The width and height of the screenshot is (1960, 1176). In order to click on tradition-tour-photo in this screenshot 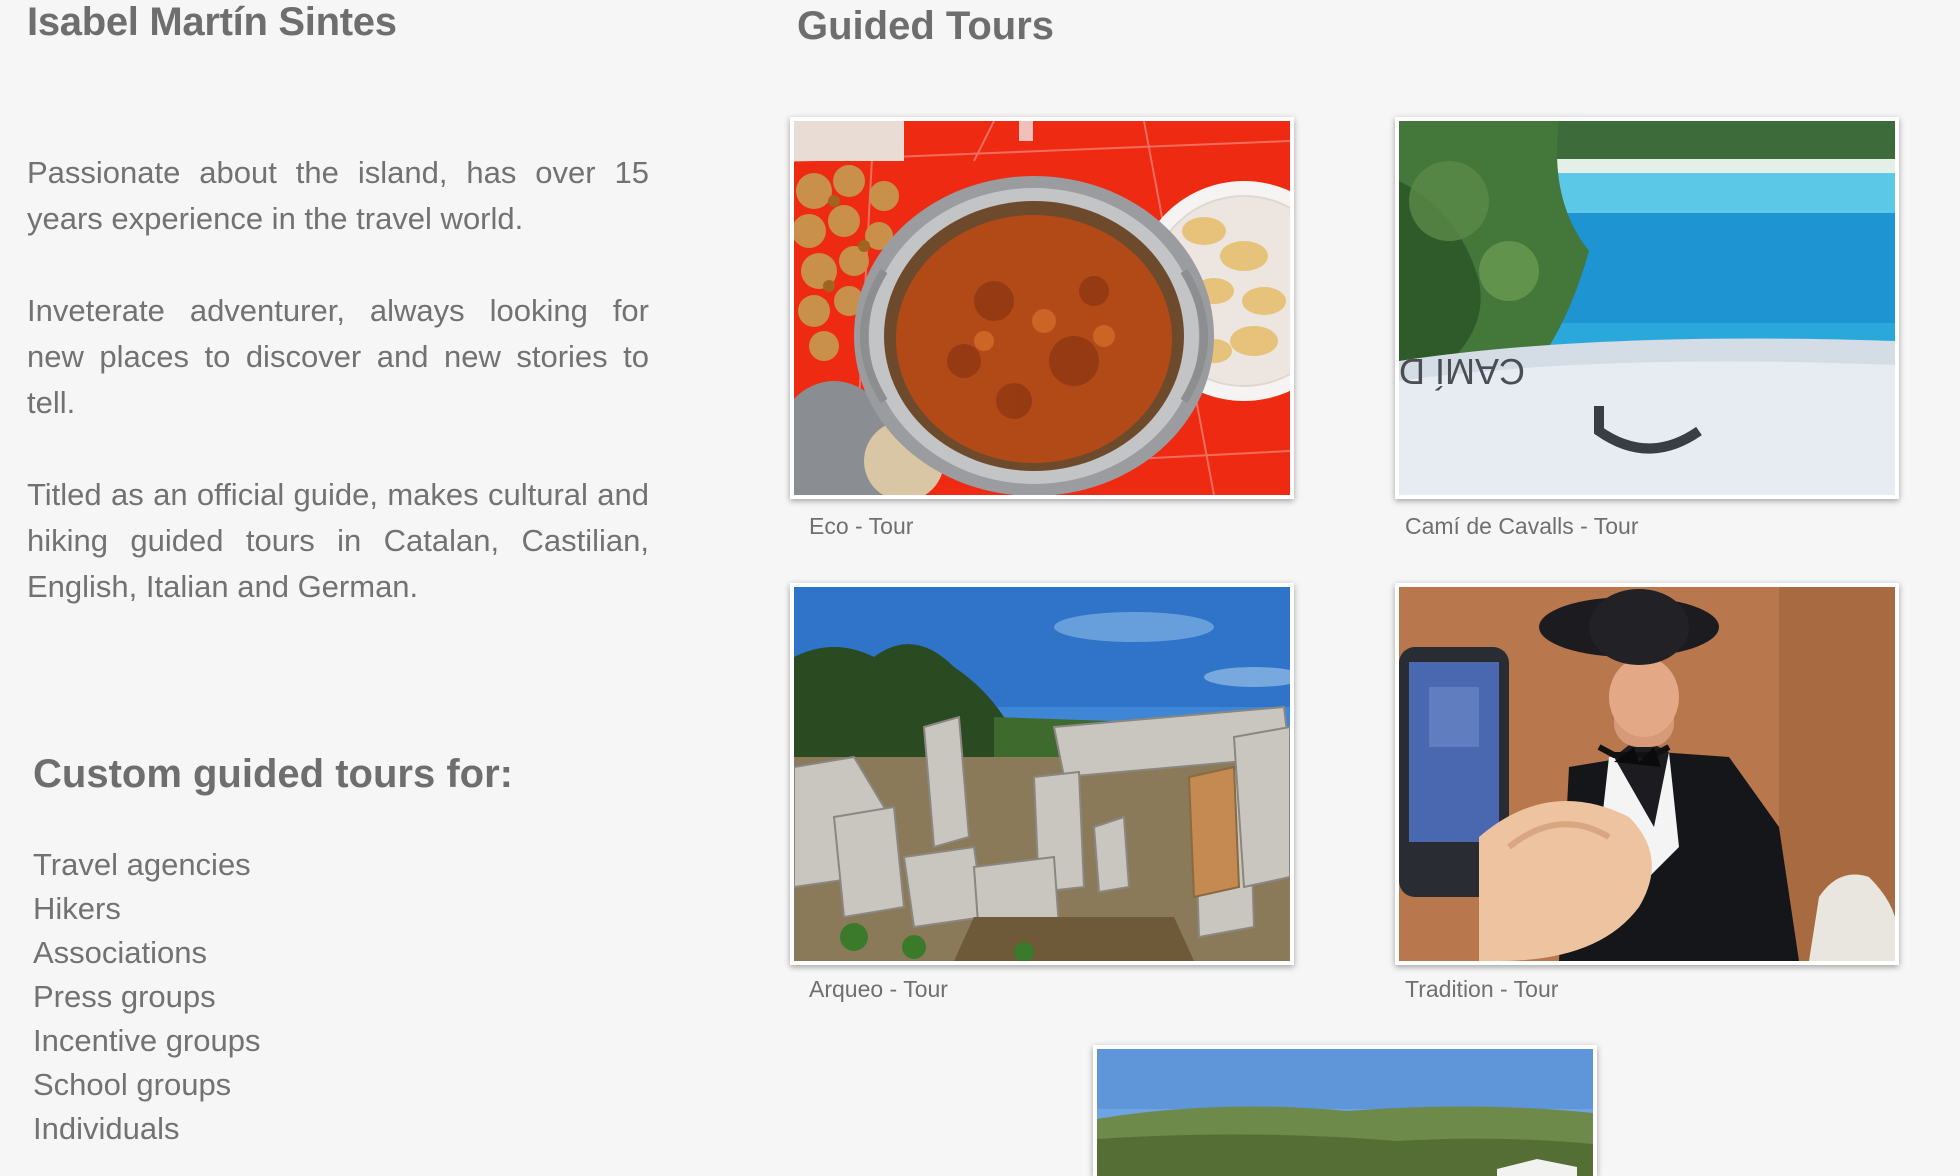, I will do `click(1647, 774)`.